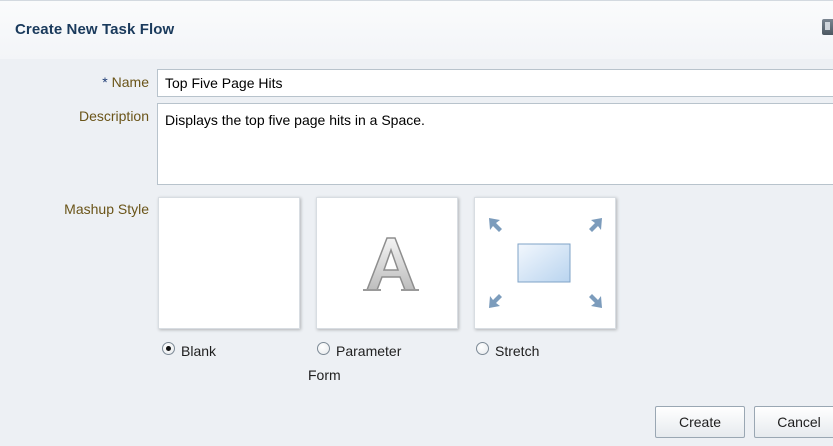 Image resolution: width=833 pixels, height=446 pixels. I want to click on radio-option-blank: Blank, so click(189, 351).